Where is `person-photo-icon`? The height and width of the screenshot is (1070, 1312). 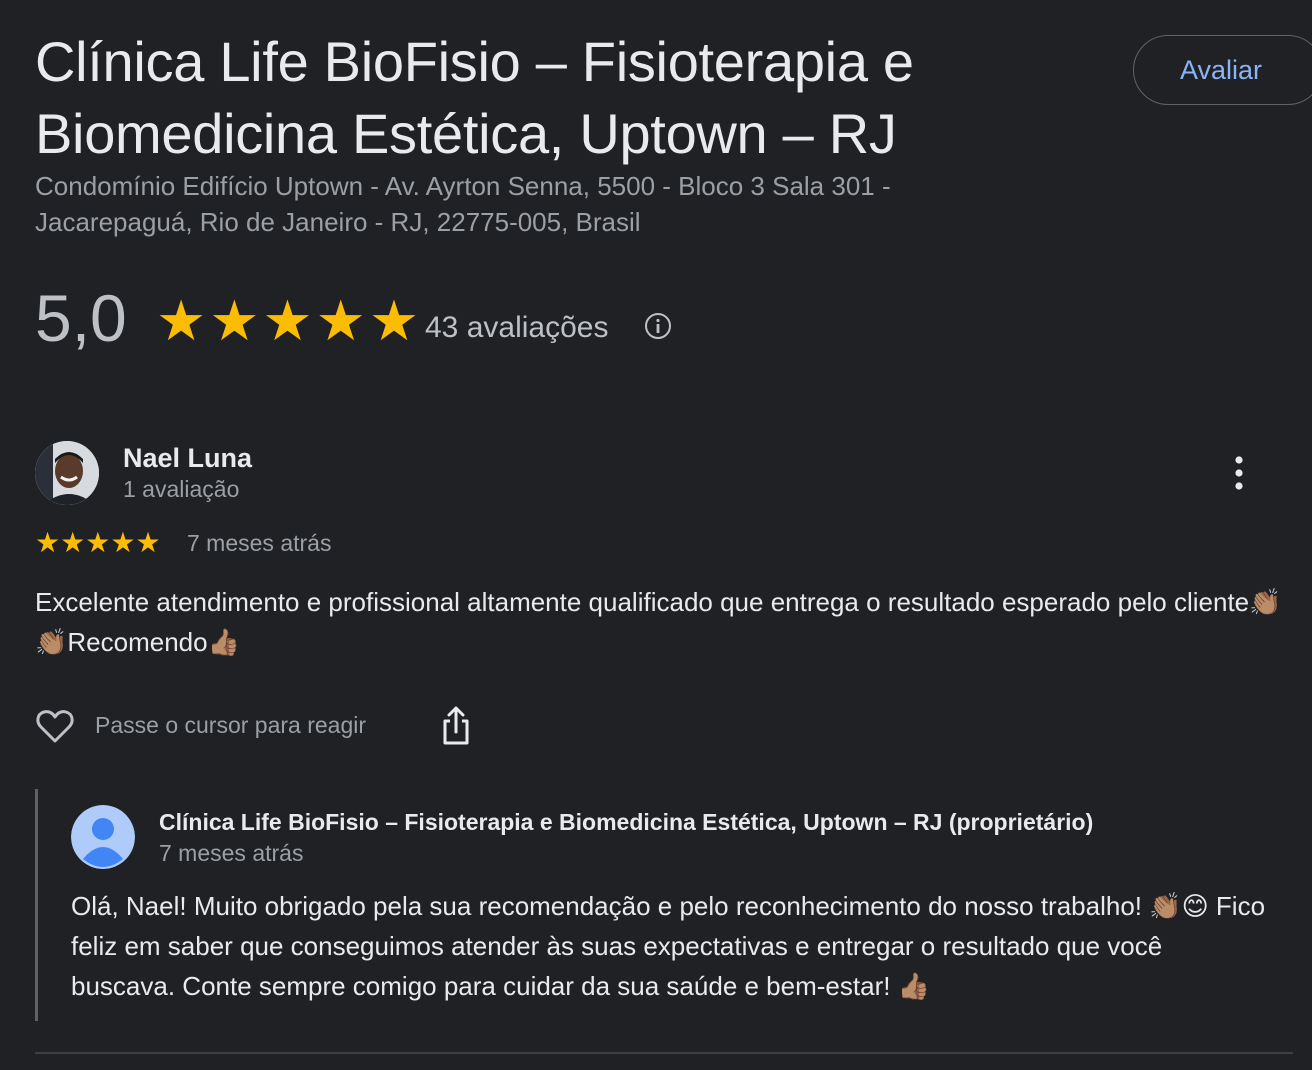 person-photo-icon is located at coordinates (67, 473).